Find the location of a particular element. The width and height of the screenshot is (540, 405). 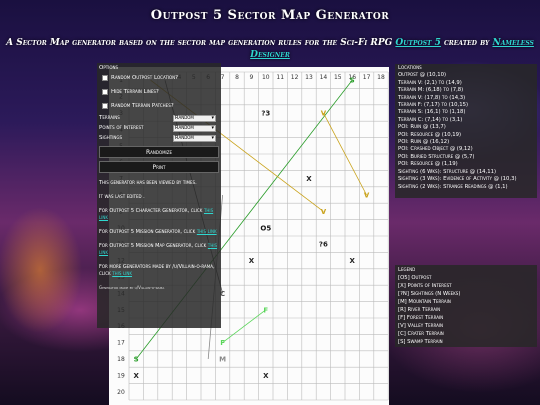

location-item: POI: Buried Structure @ (5,7) is located at coordinates (436, 156).